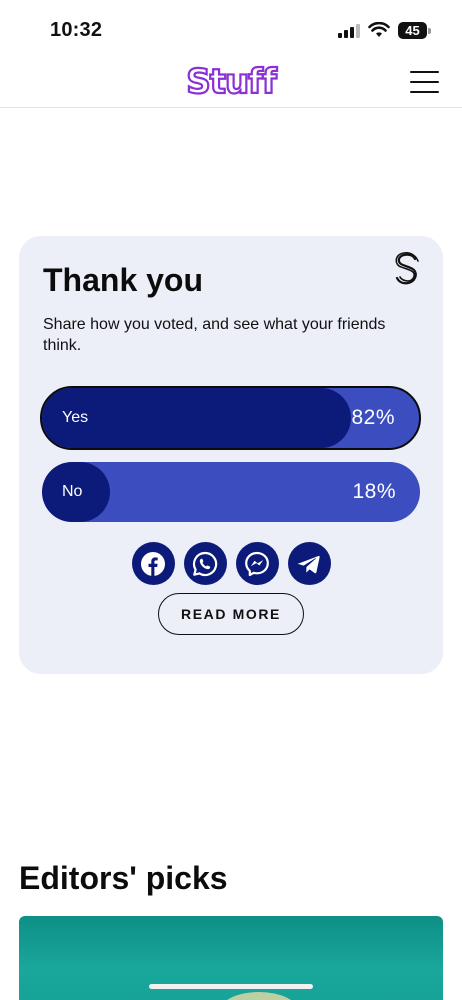  I want to click on facebook-icon, so click(153, 563).